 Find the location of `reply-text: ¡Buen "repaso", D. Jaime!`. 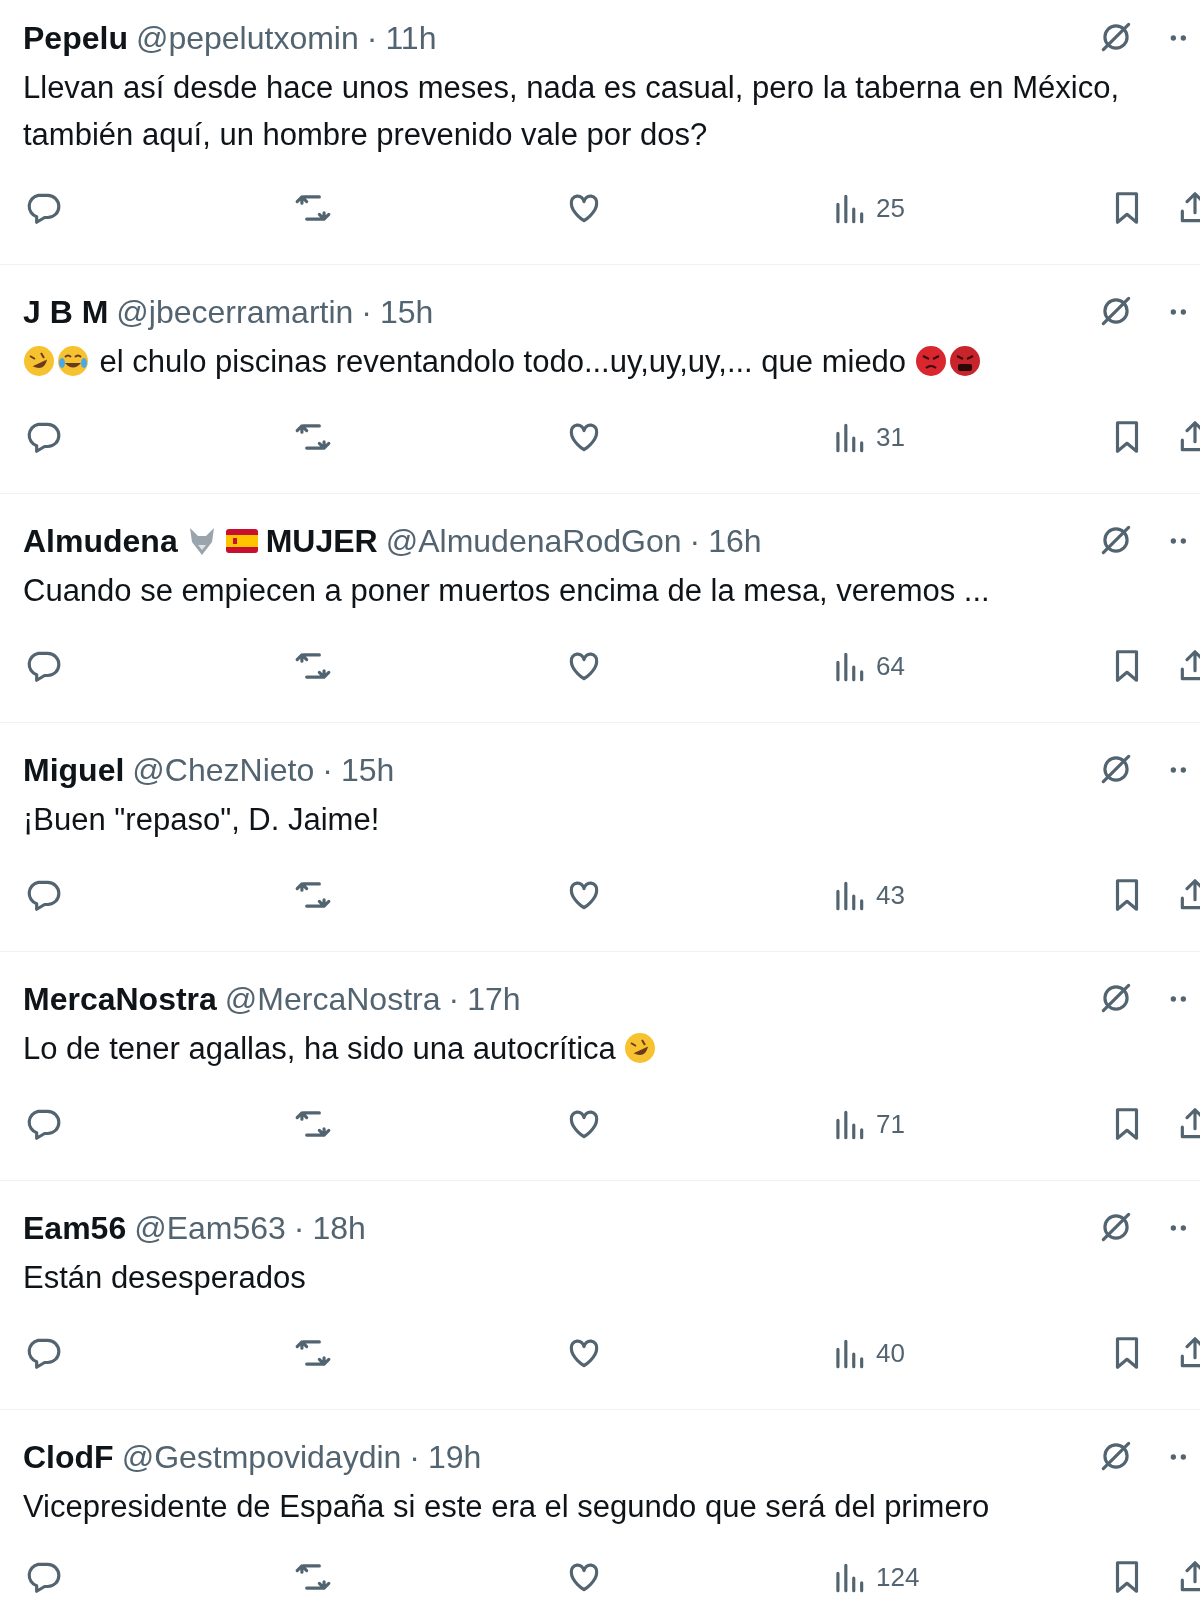

reply-text: ¡Buen "repaso", D. Jaime! is located at coordinates (202, 820).